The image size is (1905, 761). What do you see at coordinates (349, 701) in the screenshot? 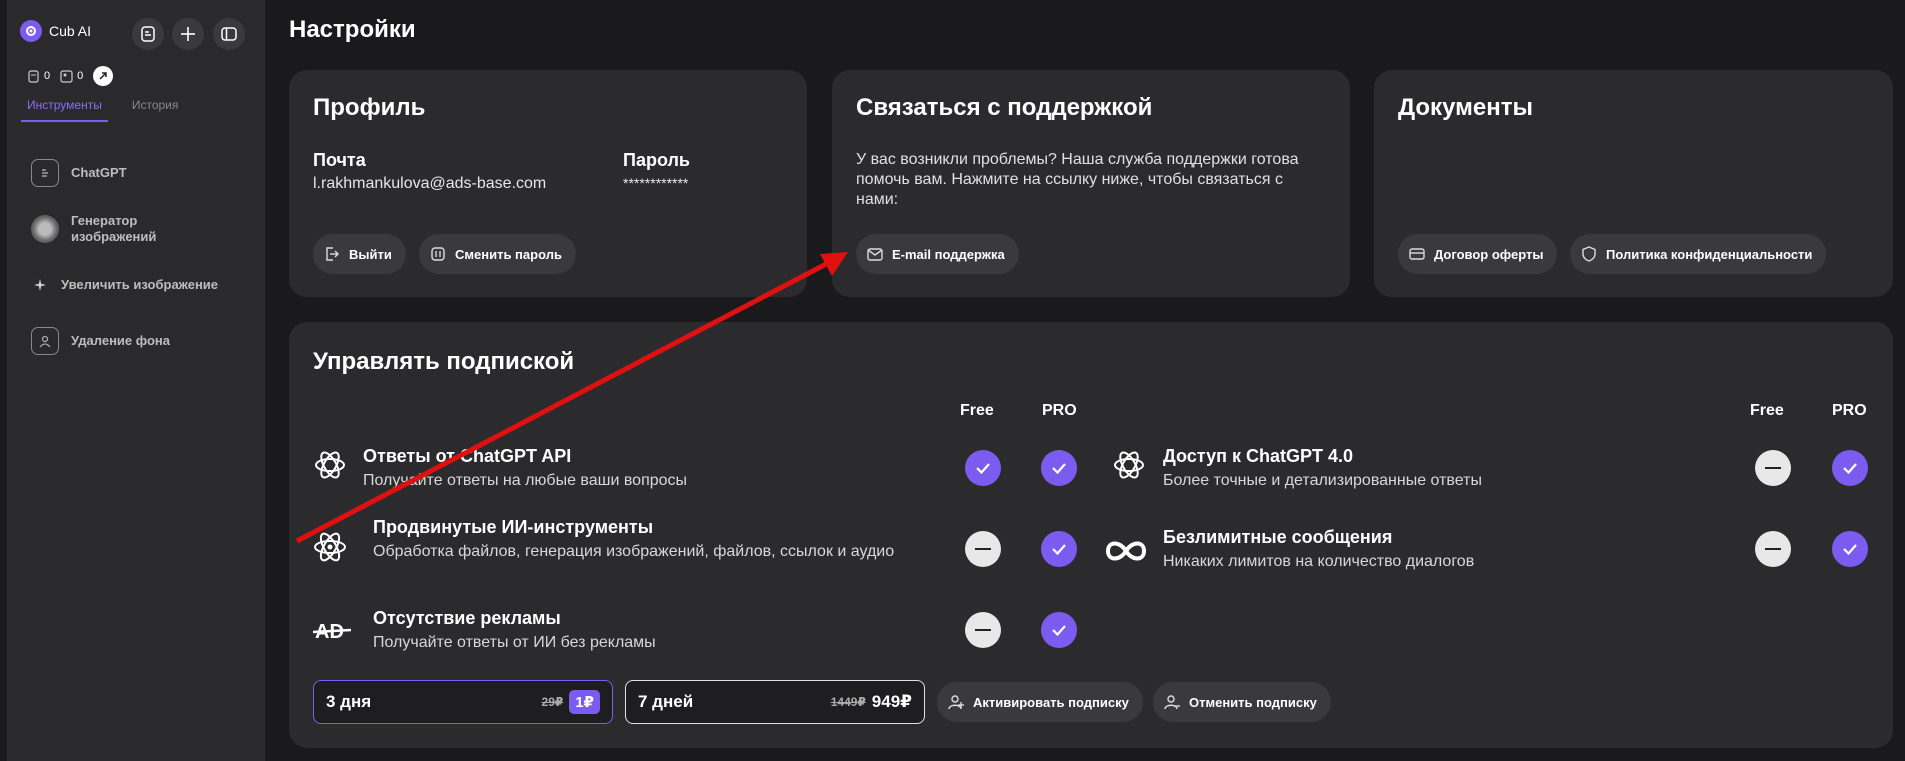
I see `plan-name: 3 дня` at bounding box center [349, 701].